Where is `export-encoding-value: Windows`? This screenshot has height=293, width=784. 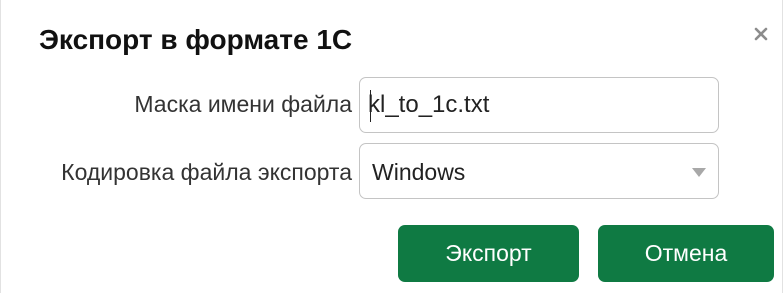
export-encoding-value: Windows is located at coordinates (419, 172).